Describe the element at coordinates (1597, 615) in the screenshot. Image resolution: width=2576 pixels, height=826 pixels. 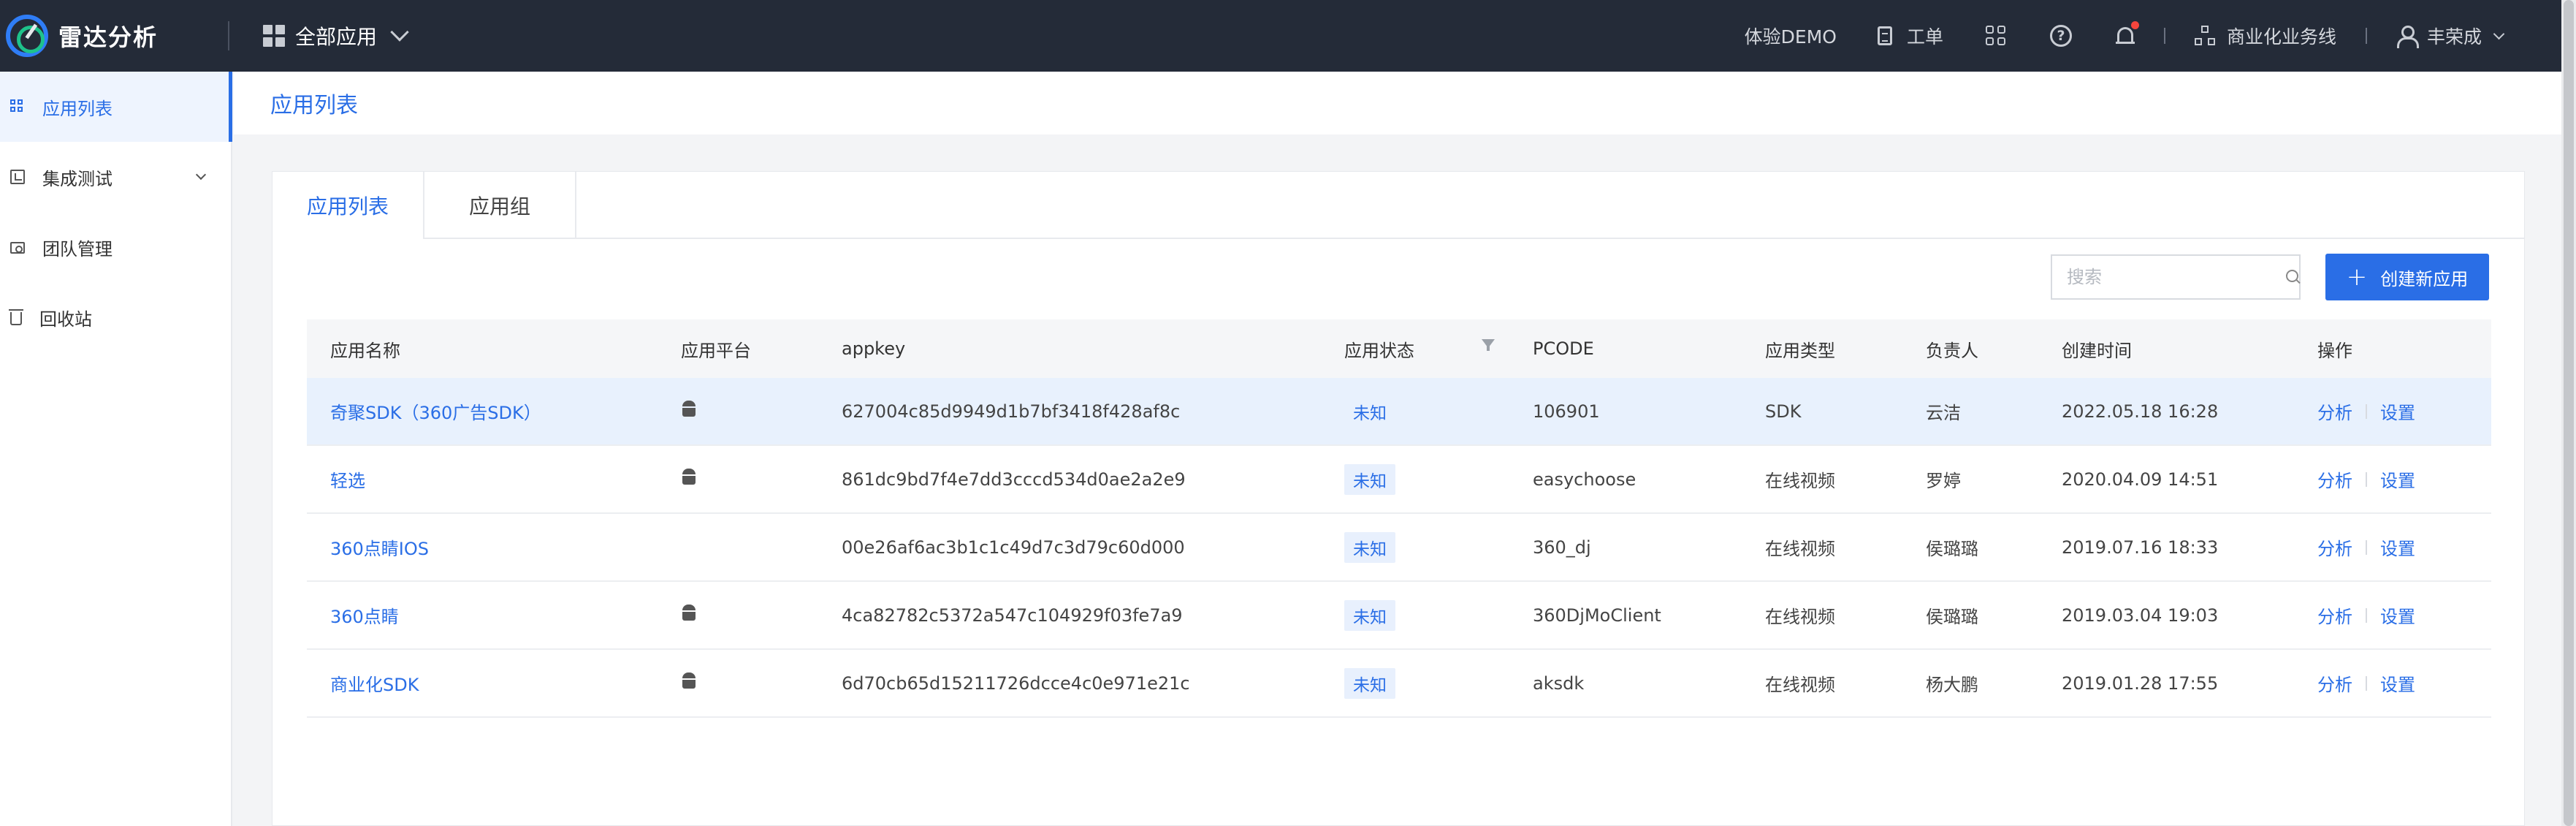
I see `pcode: 360DjMoClient` at that location.